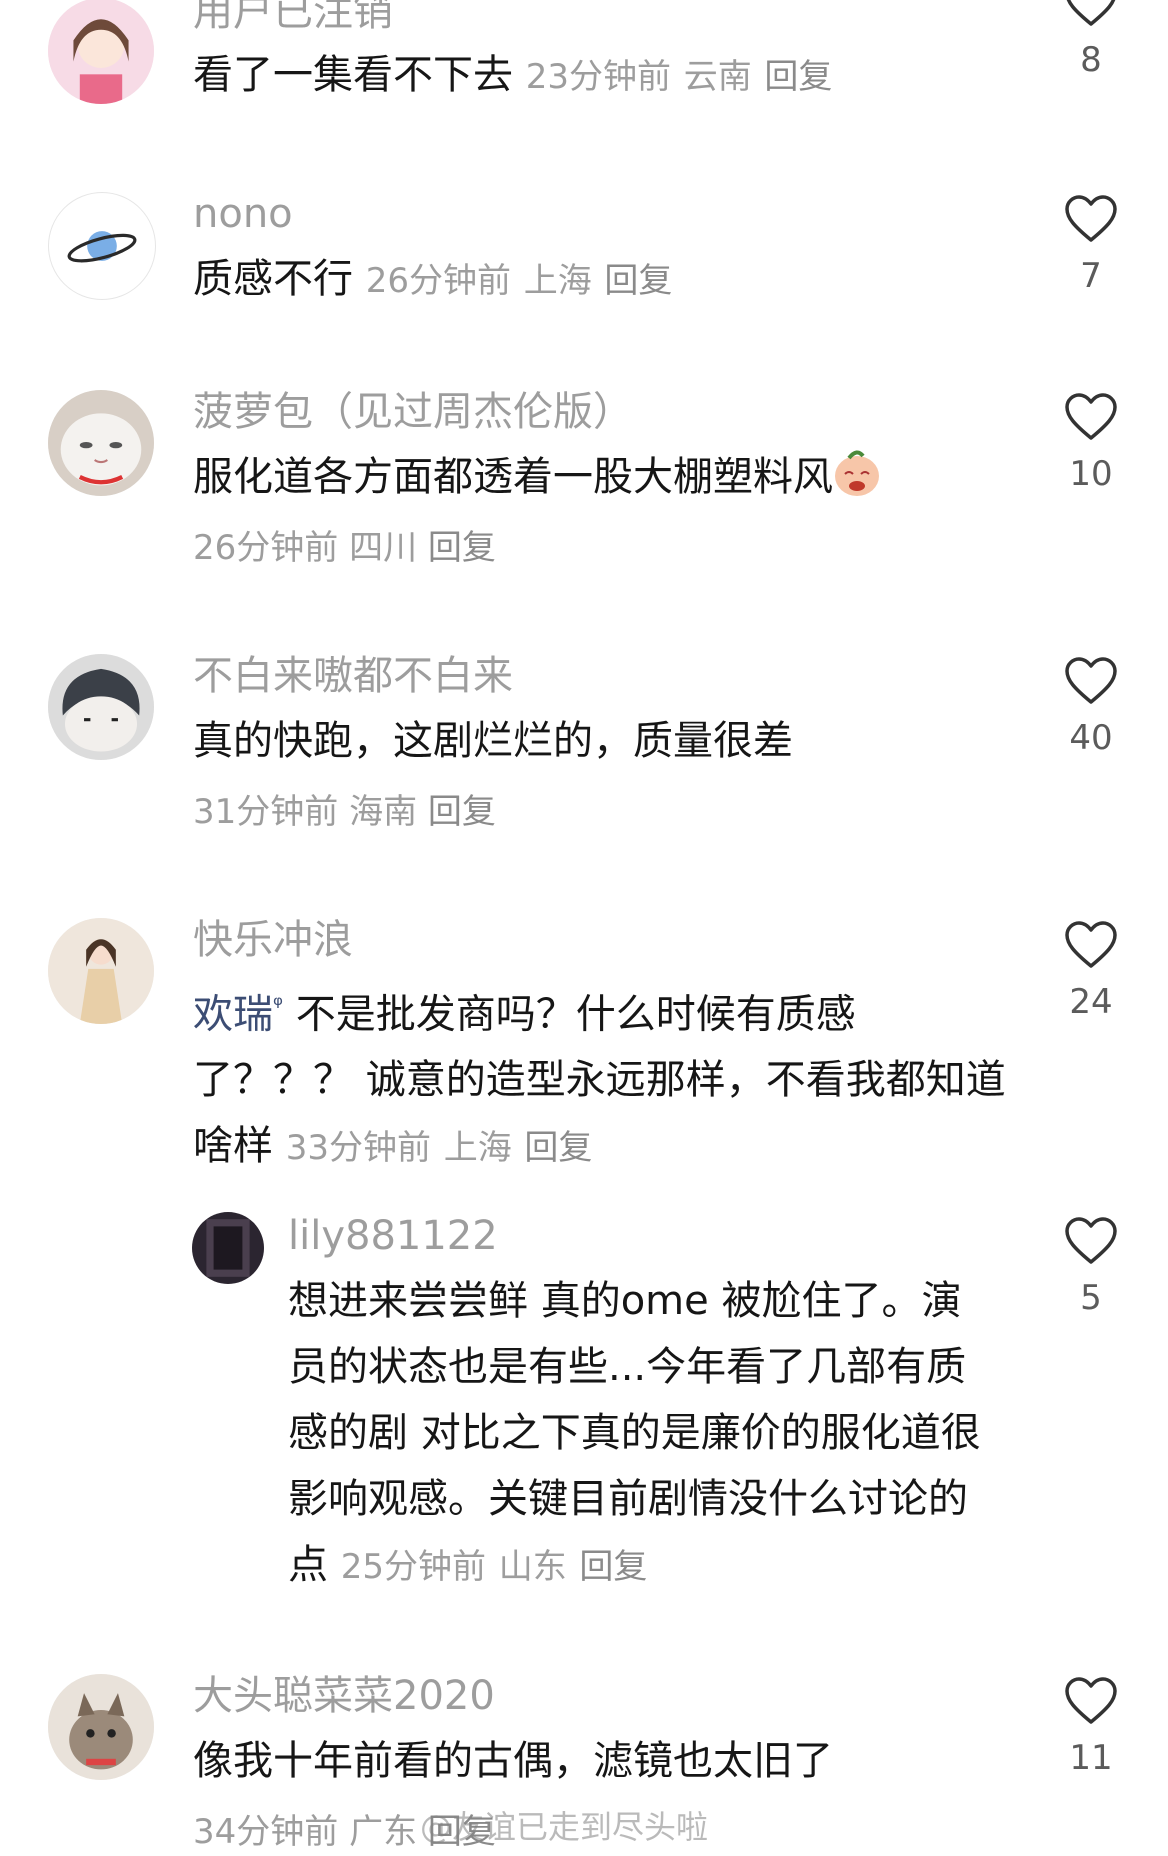  Describe the element at coordinates (358, 1148) in the screenshot. I see `comment-time: 33分钟前` at that location.